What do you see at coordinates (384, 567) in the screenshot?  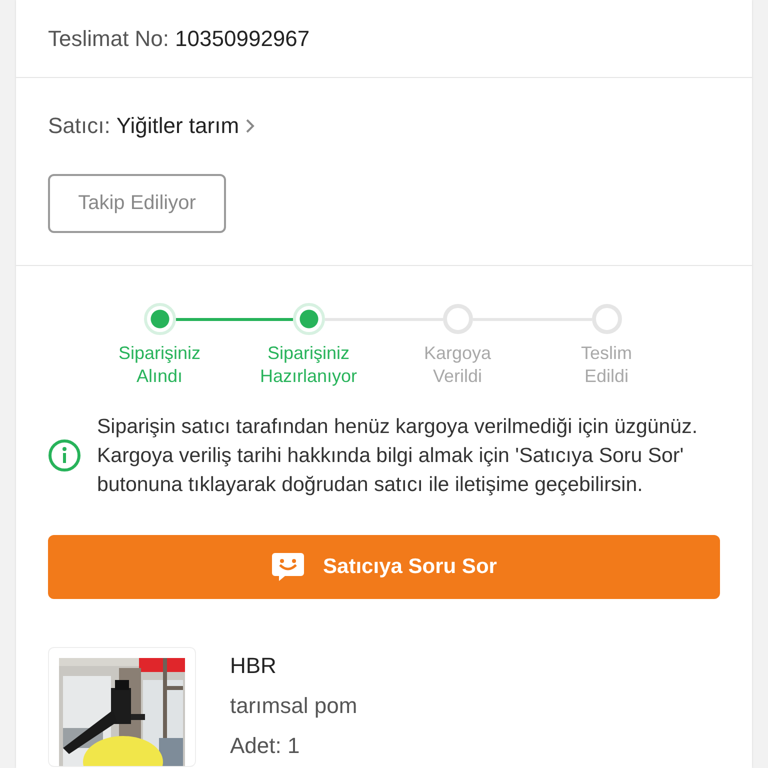 I see `ask-seller-button: Satıcıya Soru Sor` at bounding box center [384, 567].